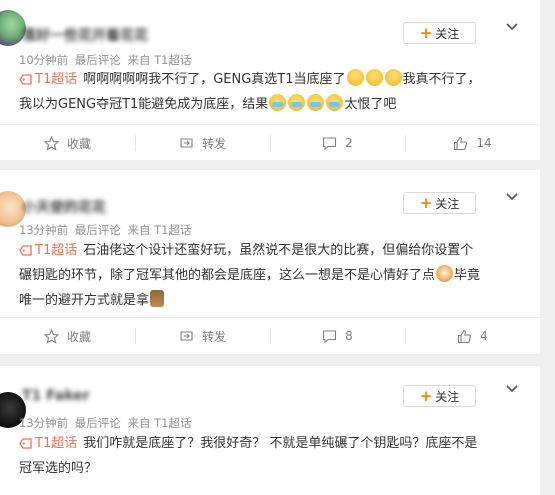 Image resolution: width=555 pixels, height=495 pixels. Describe the element at coordinates (484, 336) in the screenshot. I see `like-count: 4` at that location.